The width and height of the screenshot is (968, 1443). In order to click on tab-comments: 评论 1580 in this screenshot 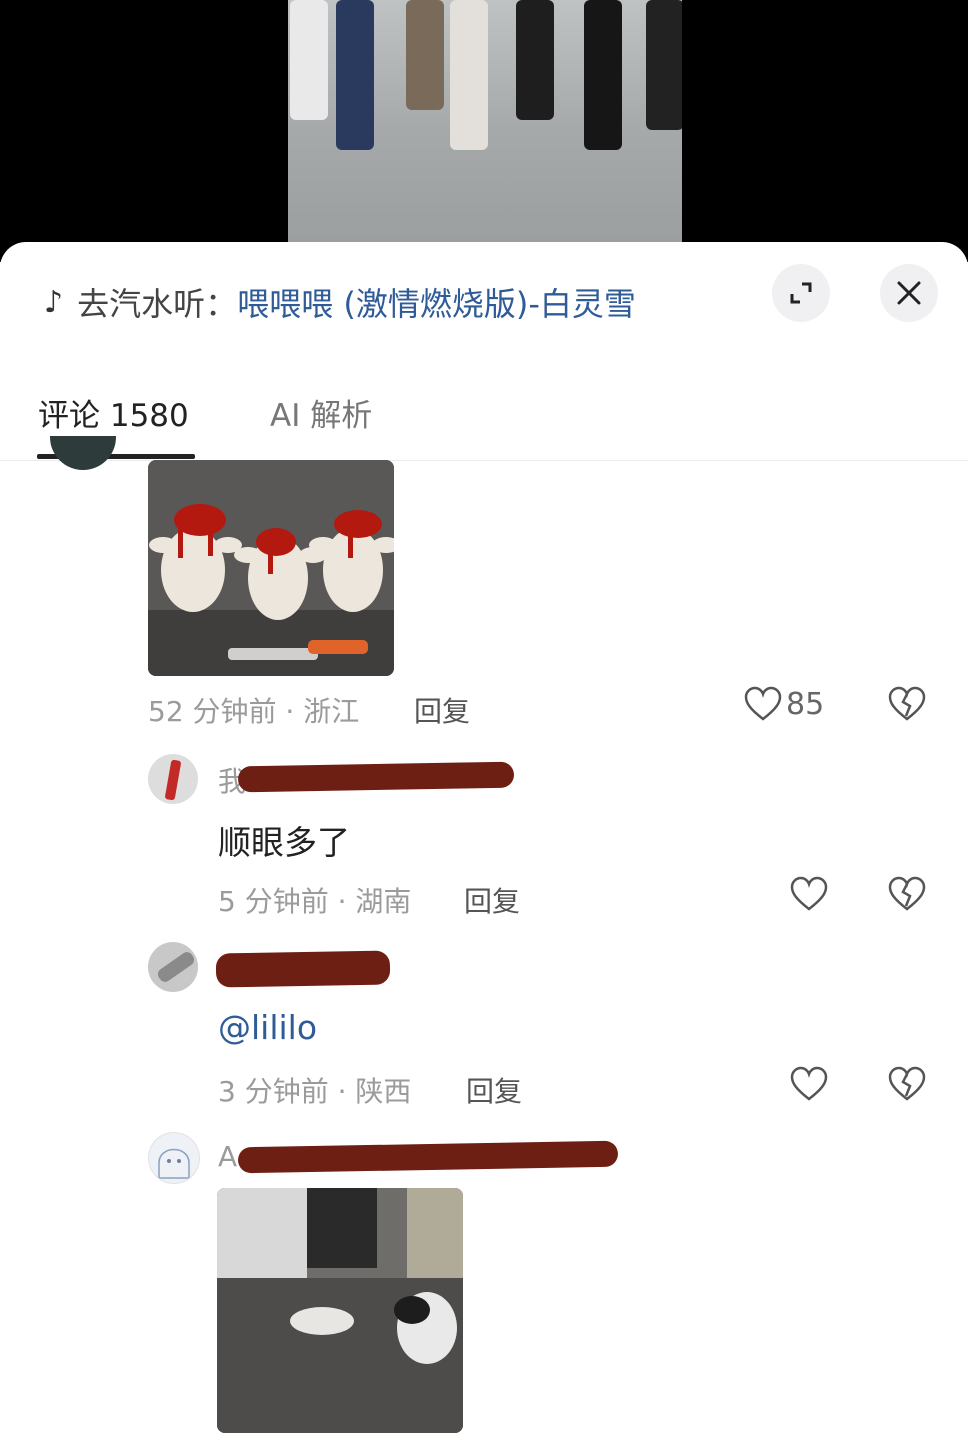, I will do `click(113, 412)`.